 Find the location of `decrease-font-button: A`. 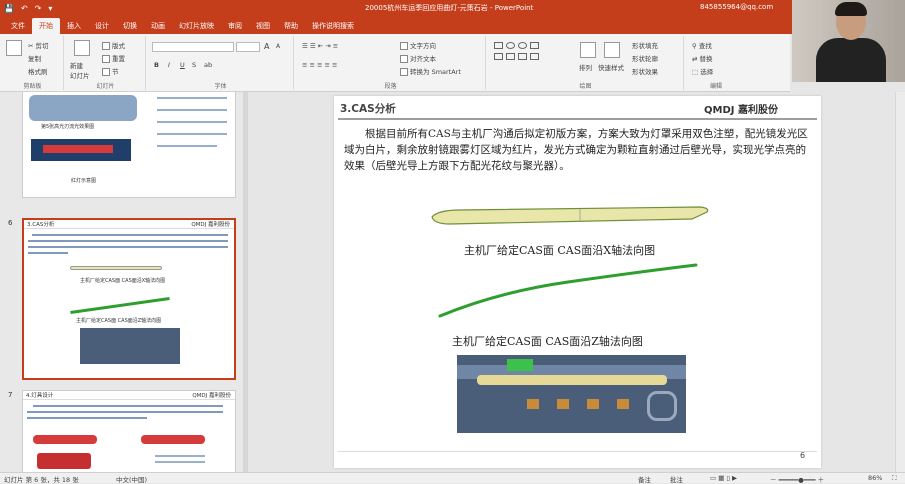

decrease-font-button: A is located at coordinates (278, 46).